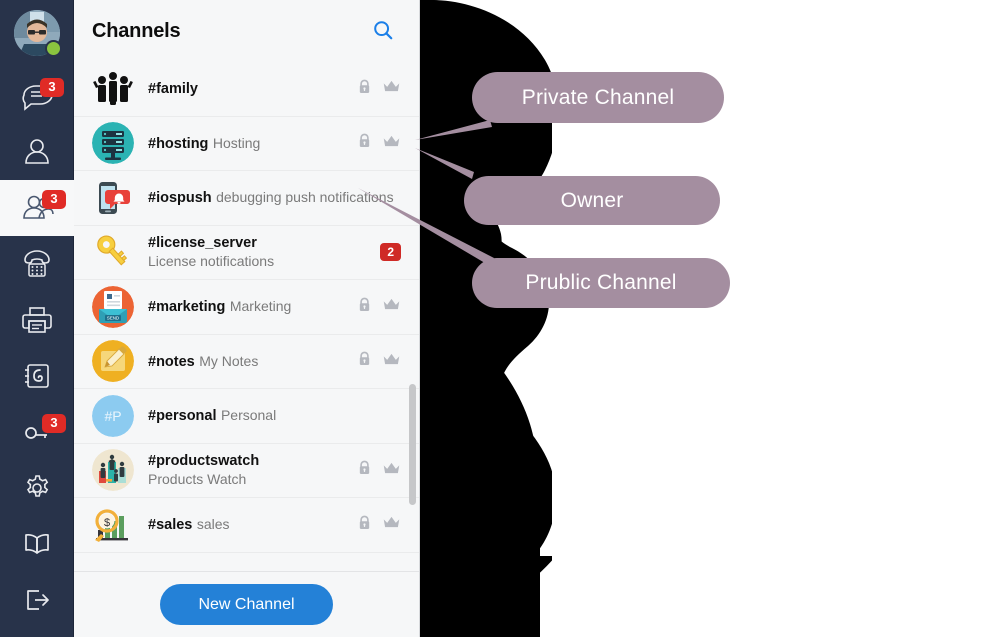 This screenshot has width=1000, height=637. I want to click on list-item: #P #personal Personal, so click(246, 416).